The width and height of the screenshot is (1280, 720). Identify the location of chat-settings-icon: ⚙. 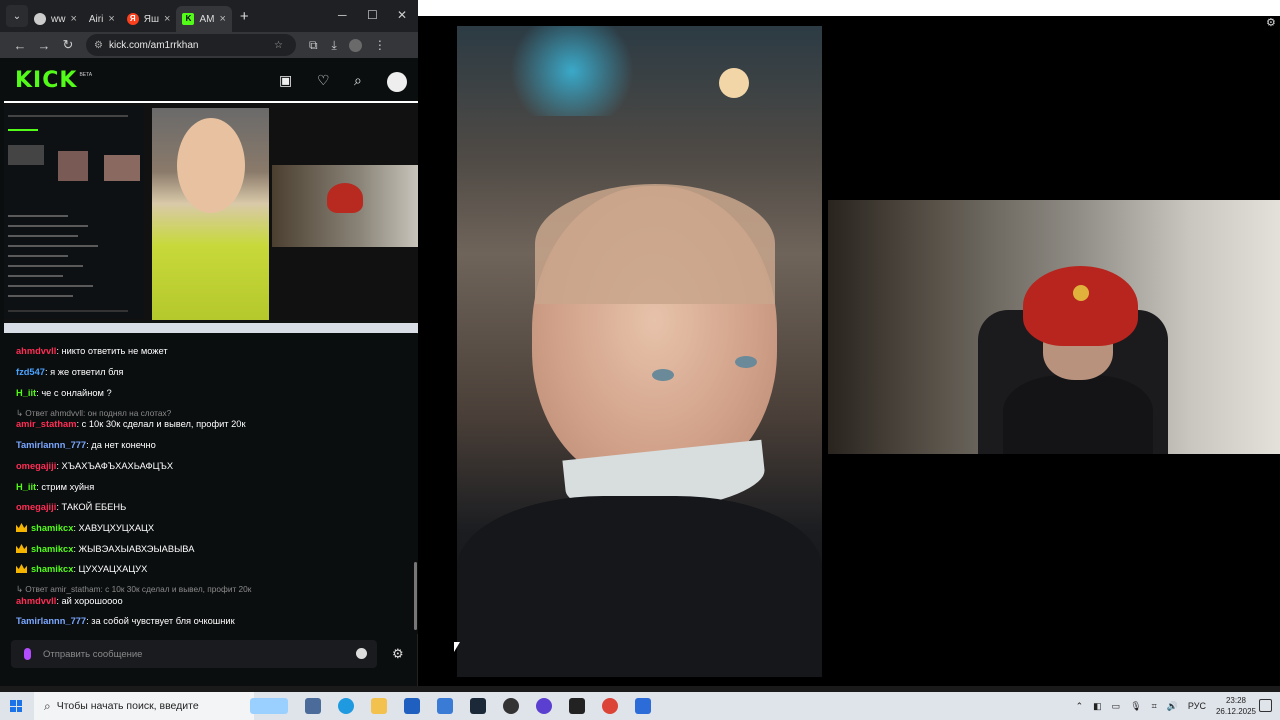
(398, 654).